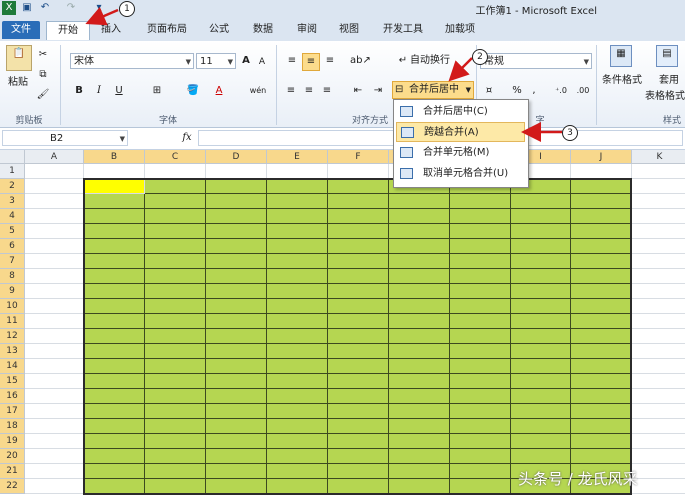 This screenshot has width=685, height=497. I want to click on callout-badge-1: 1, so click(127, 9).